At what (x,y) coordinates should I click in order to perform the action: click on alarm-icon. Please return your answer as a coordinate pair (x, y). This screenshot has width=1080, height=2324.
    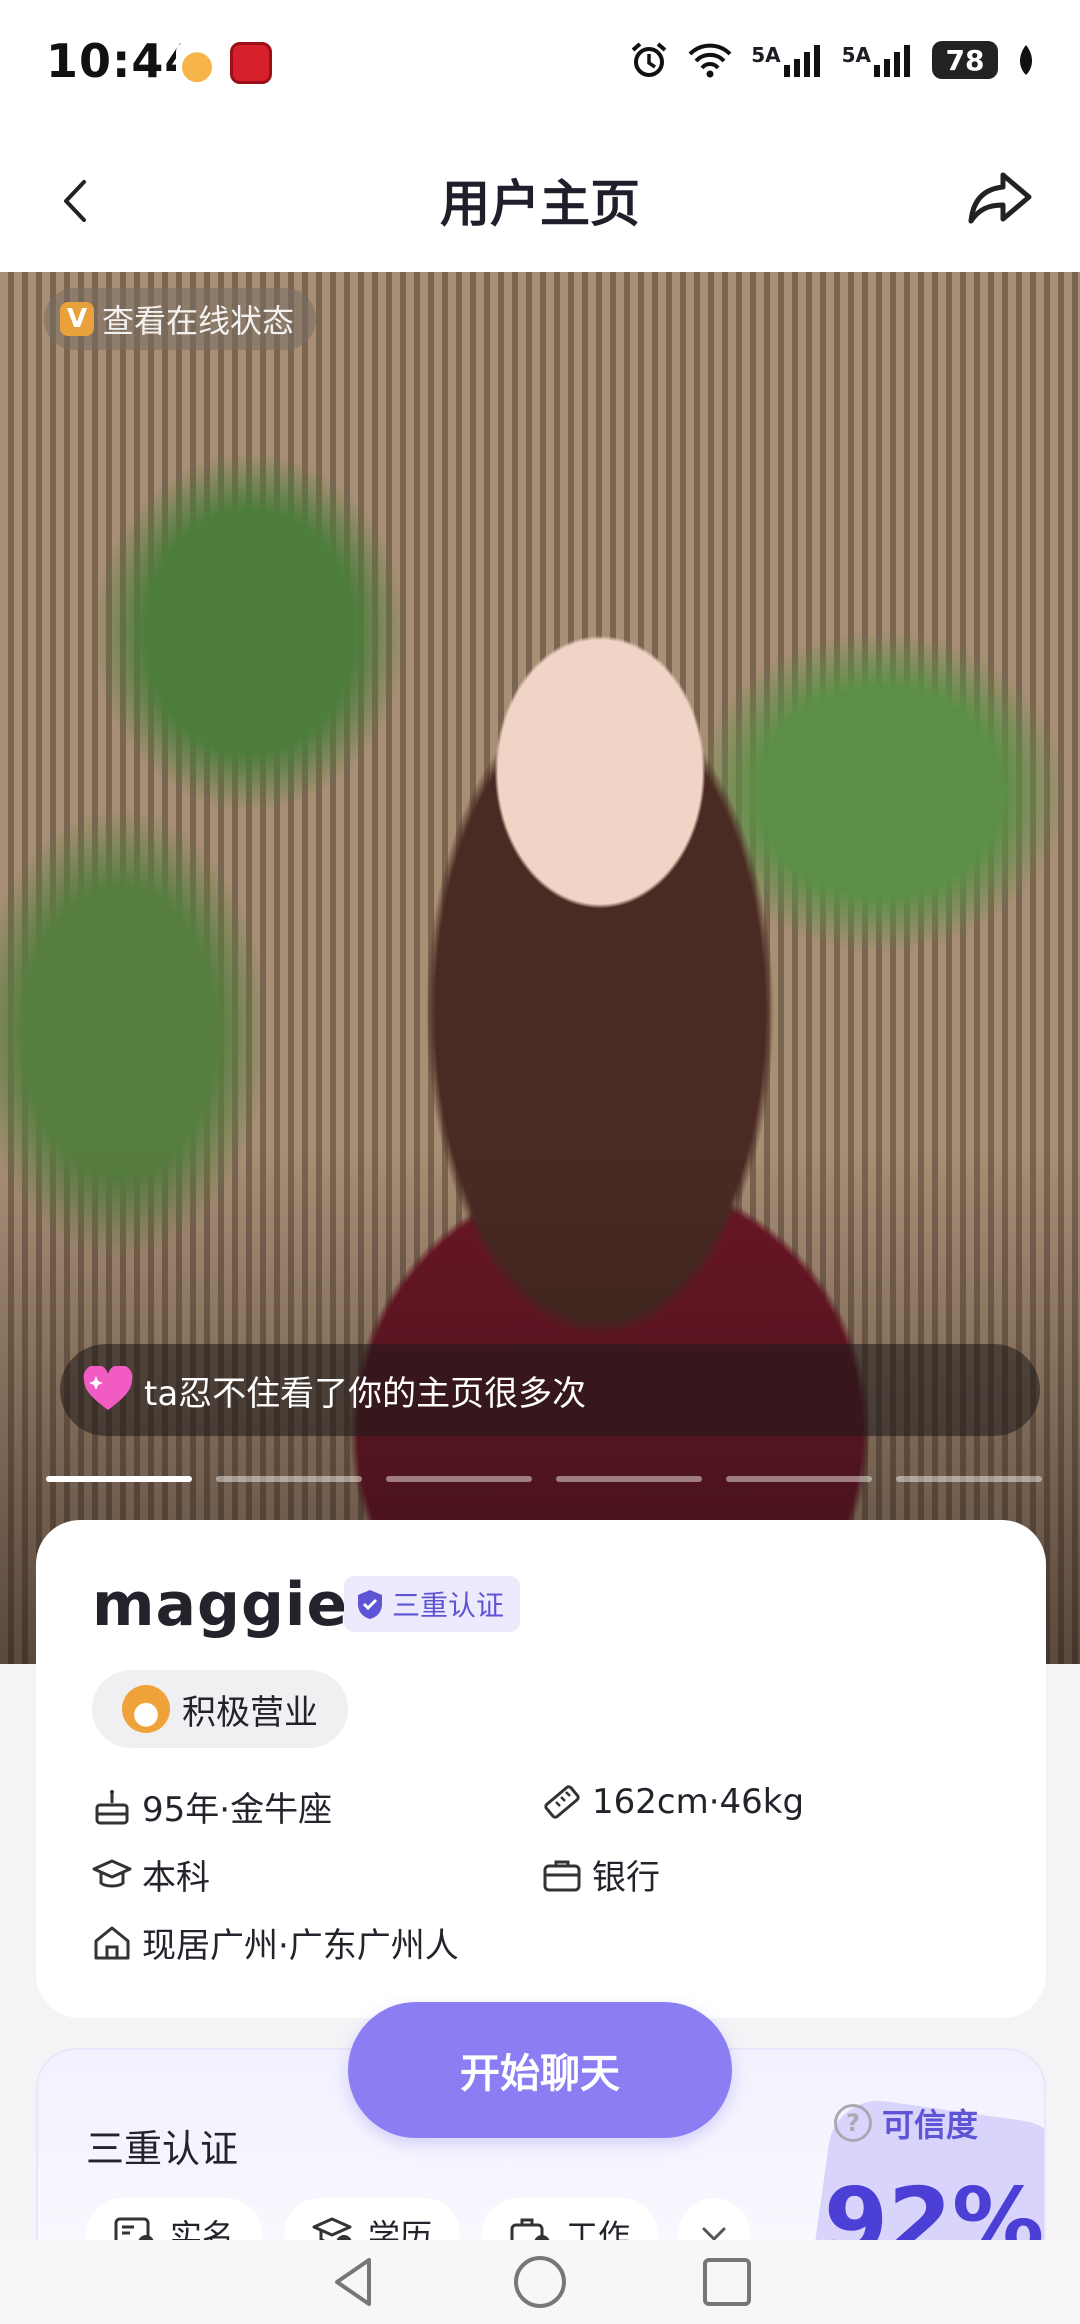
    Looking at the image, I should click on (649, 60).